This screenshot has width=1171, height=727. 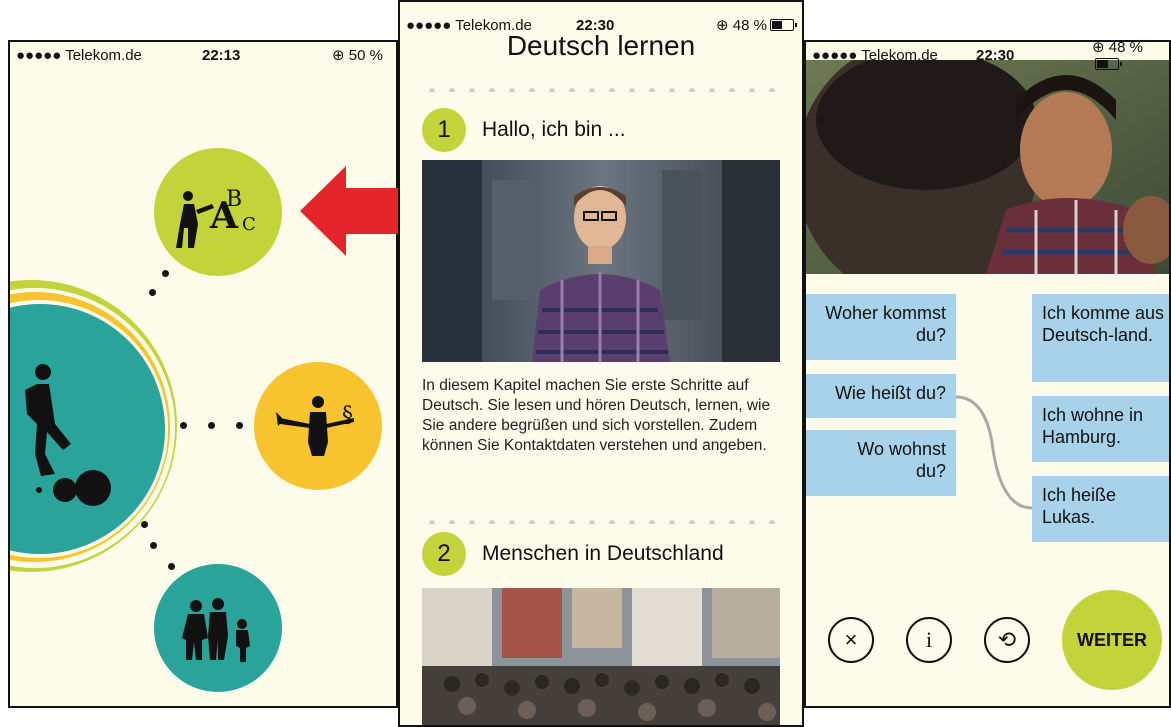 I want to click on man-in-plaid-shirt-photo, so click(x=601, y=261).